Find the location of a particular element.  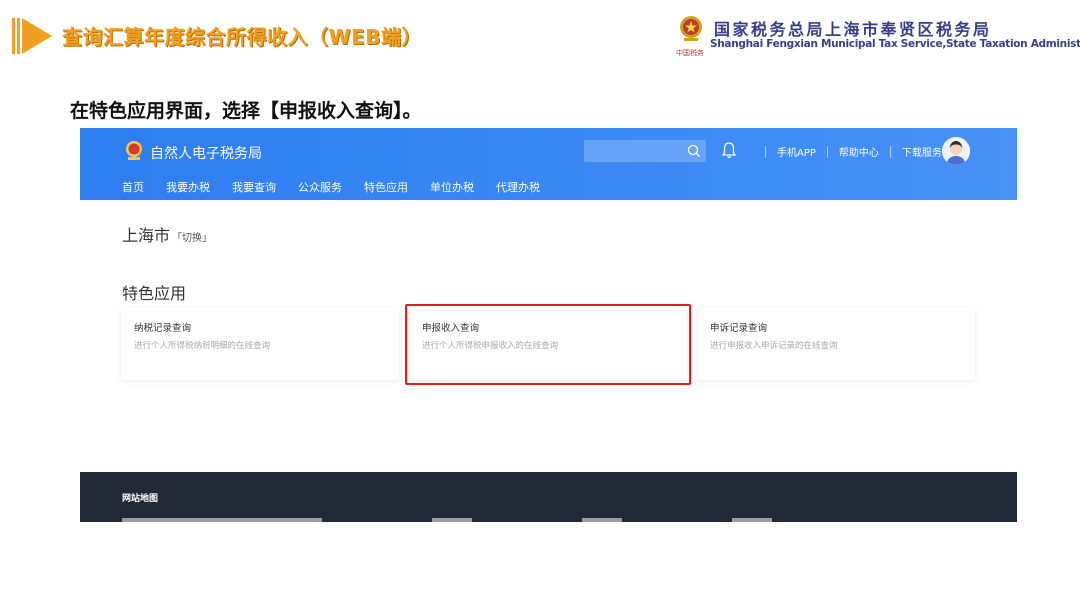

nav-do-tax: 我要办税 is located at coordinates (188, 190).